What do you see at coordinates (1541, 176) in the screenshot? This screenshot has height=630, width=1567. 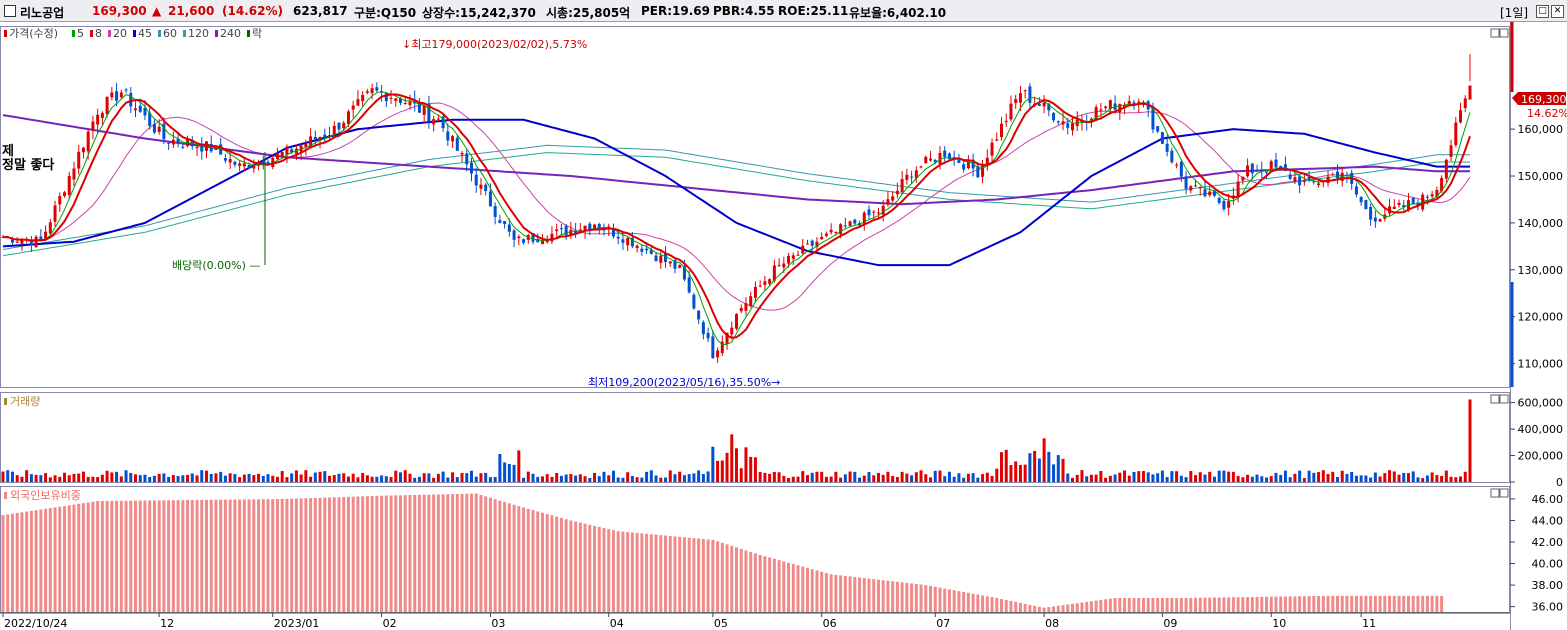 I see `price-tick-label: 150,000` at bounding box center [1541, 176].